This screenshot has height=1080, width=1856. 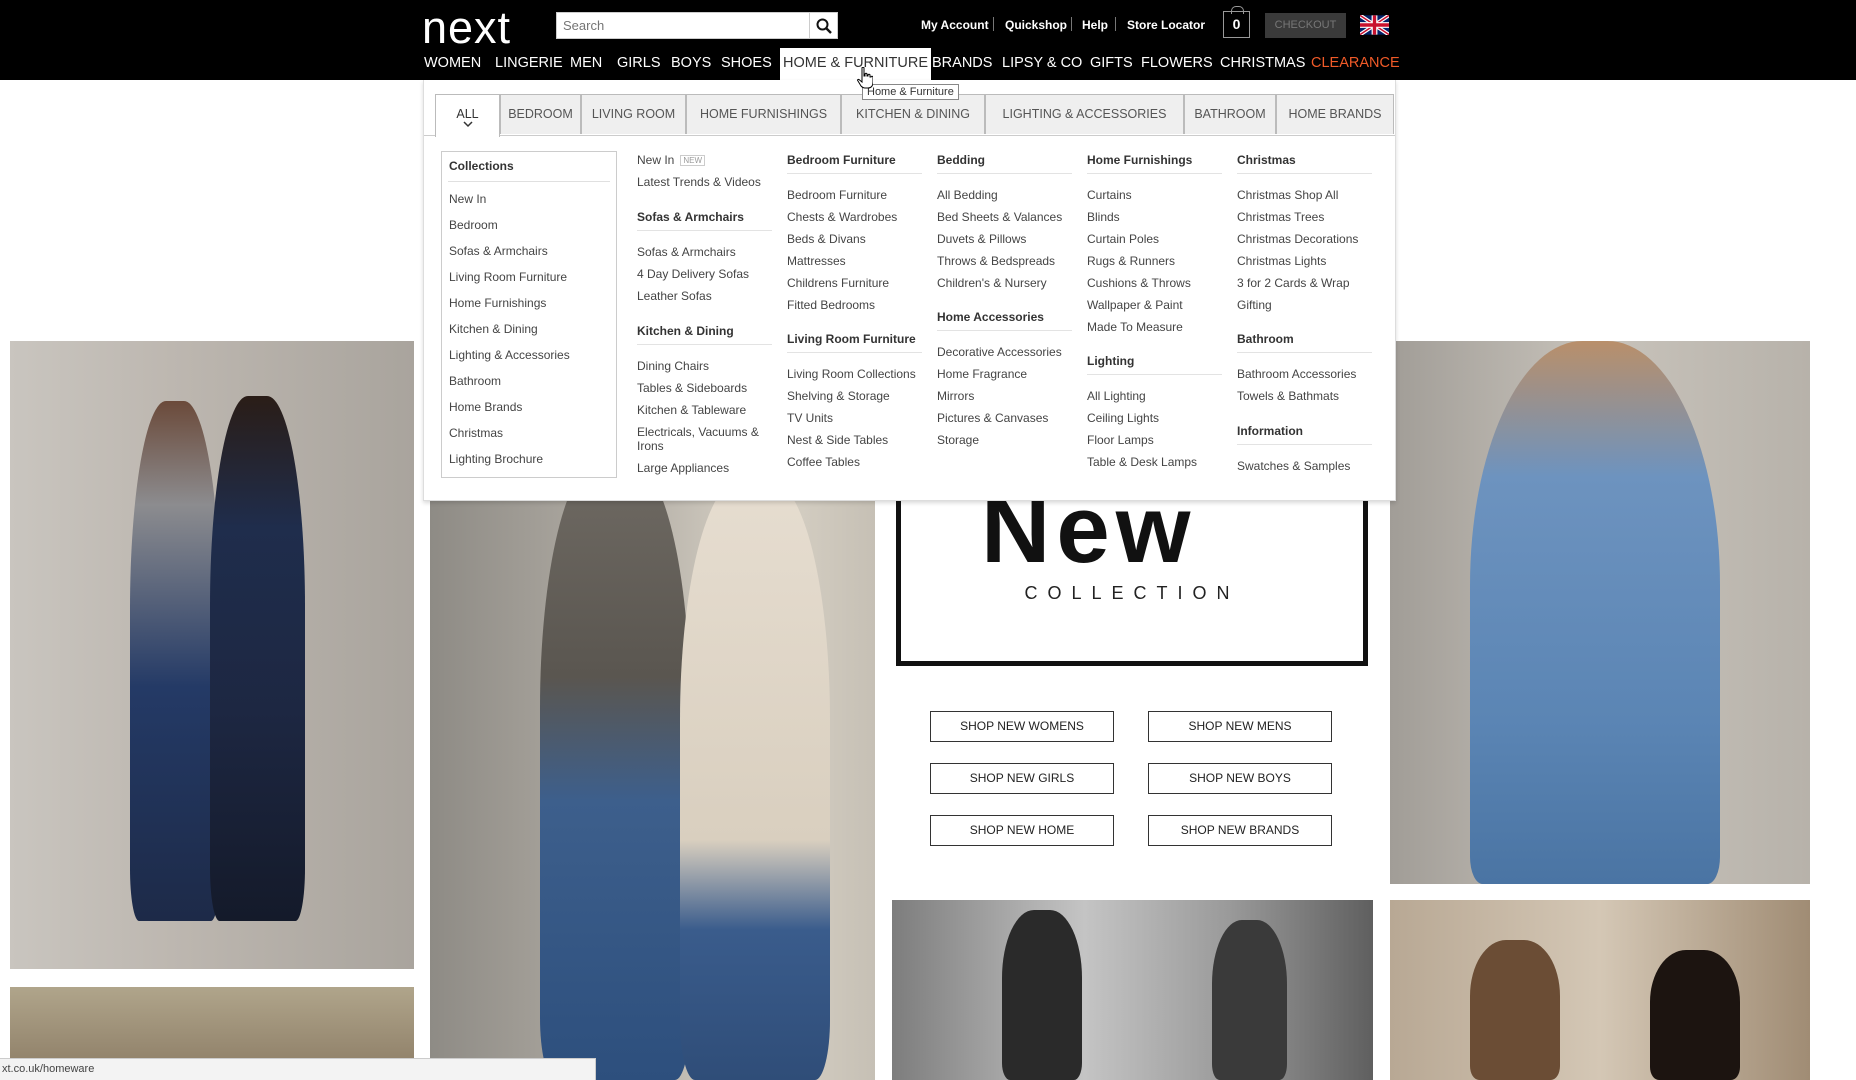 What do you see at coordinates (1240, 830) in the screenshot?
I see `shop-new-brands-button: SHOP NEW BRANDS` at bounding box center [1240, 830].